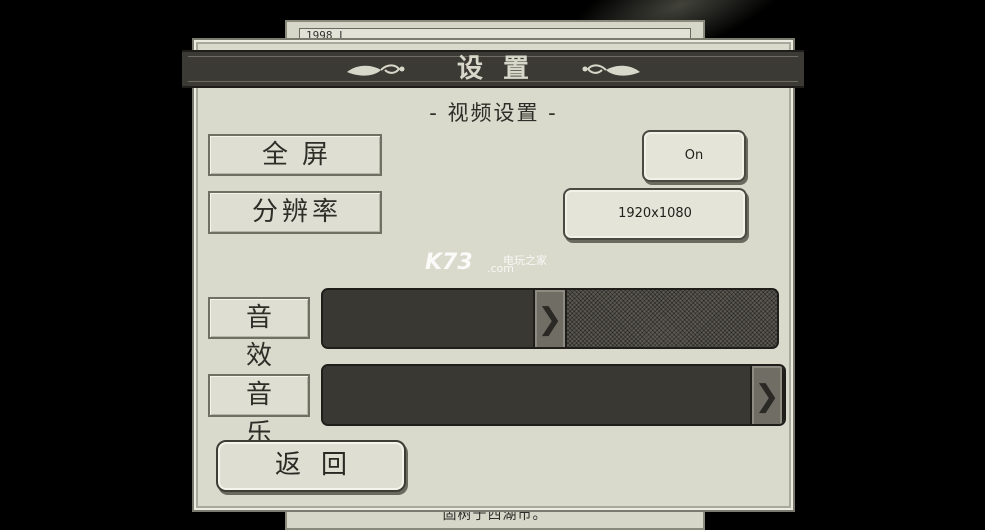 This screenshot has height=530, width=985. I want to click on sfx-volume-slider: ❯, so click(550, 318).